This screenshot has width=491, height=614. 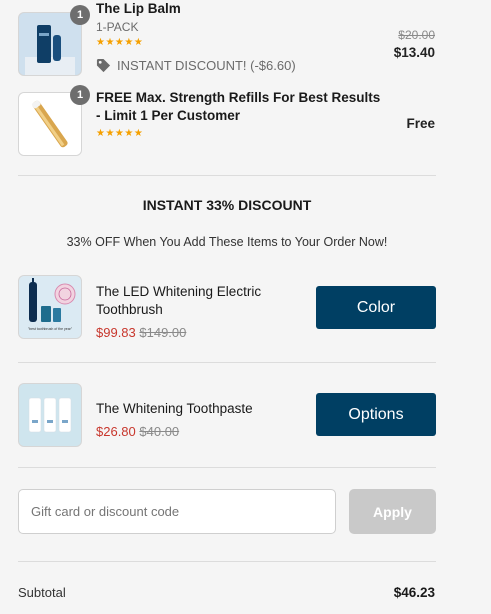 I want to click on discount-note: INSTANT DISCOUNT! (-$6.60), so click(x=196, y=65).